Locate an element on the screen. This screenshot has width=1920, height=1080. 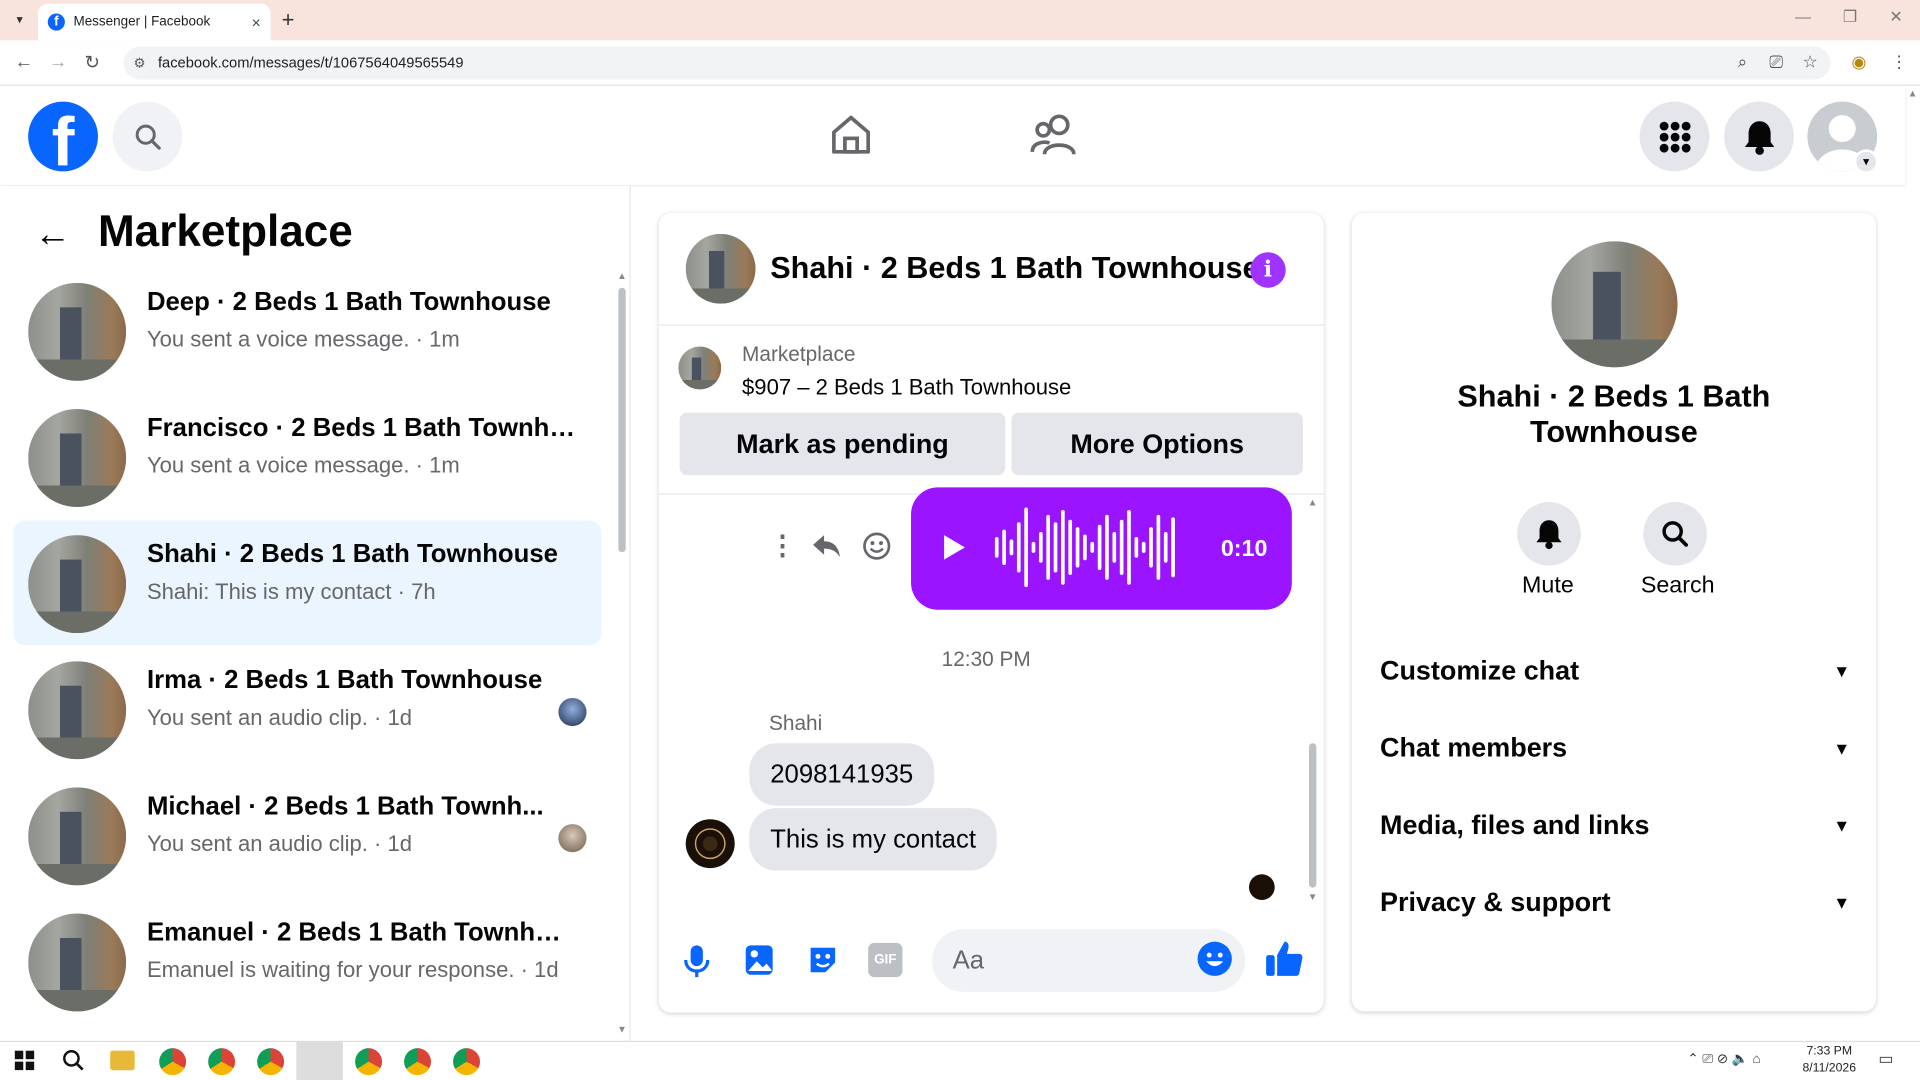
section-chat-members: Chat members ▼ is located at coordinates (1615, 748).